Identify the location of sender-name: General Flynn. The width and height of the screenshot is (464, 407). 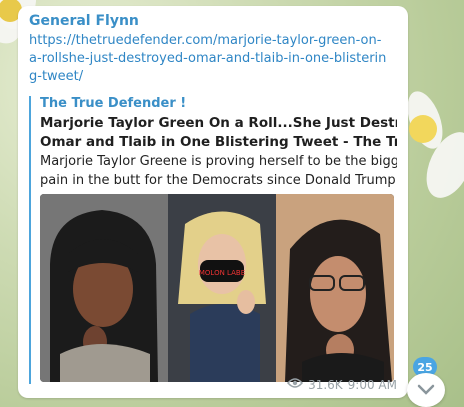
(84, 21).